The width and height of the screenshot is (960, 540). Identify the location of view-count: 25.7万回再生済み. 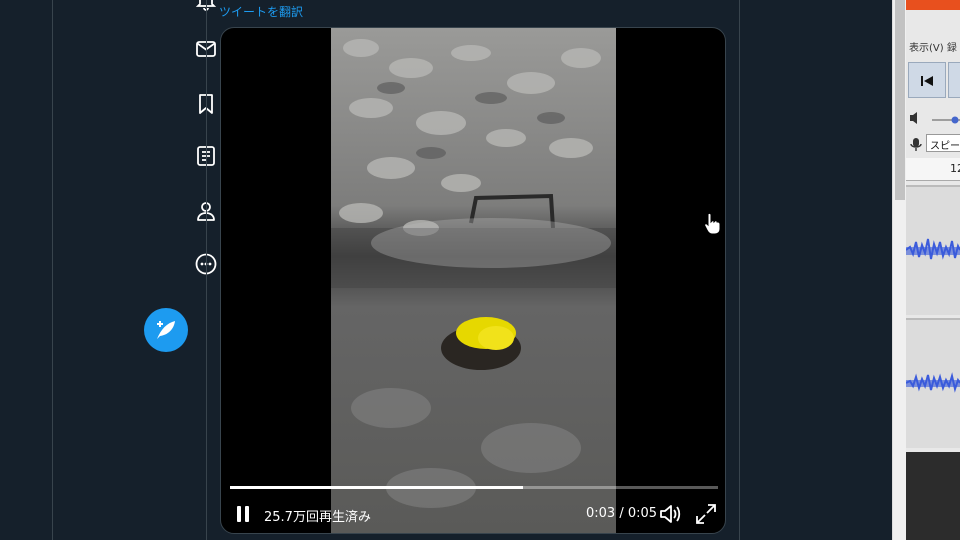
(317, 517).